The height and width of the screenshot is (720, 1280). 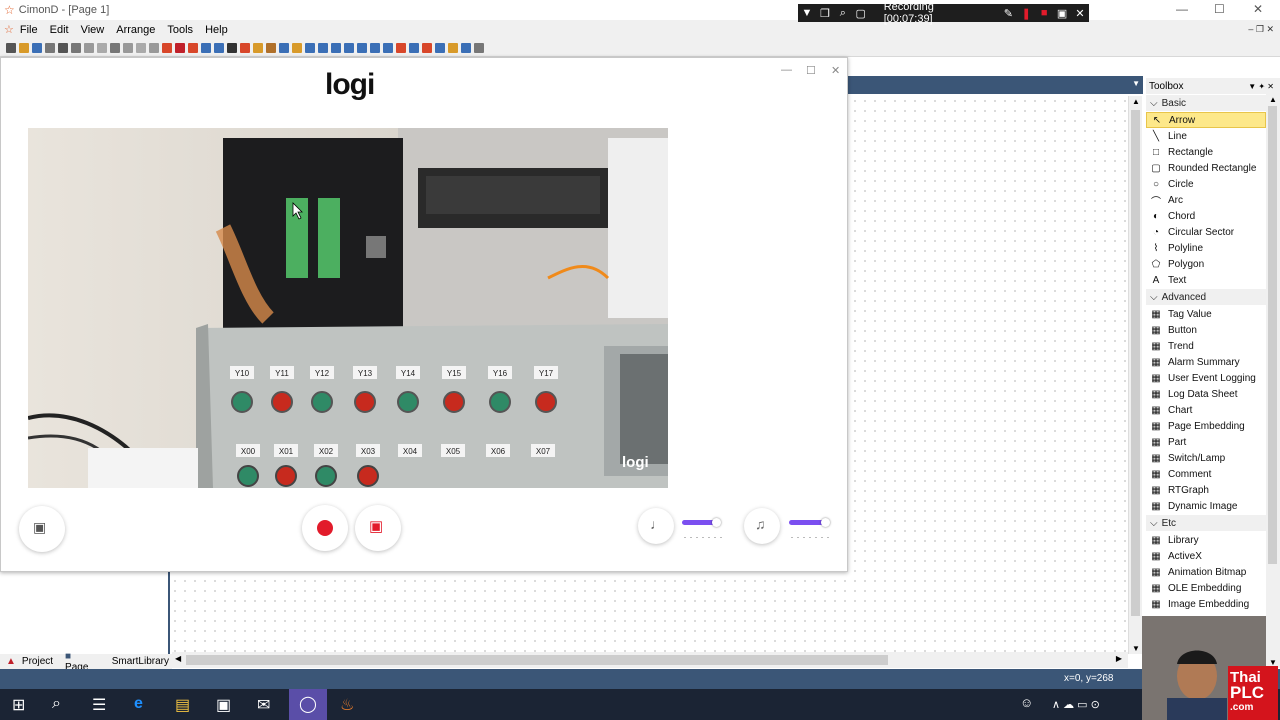 I want to click on logi-maximize-button: ☐, so click(x=811, y=70).